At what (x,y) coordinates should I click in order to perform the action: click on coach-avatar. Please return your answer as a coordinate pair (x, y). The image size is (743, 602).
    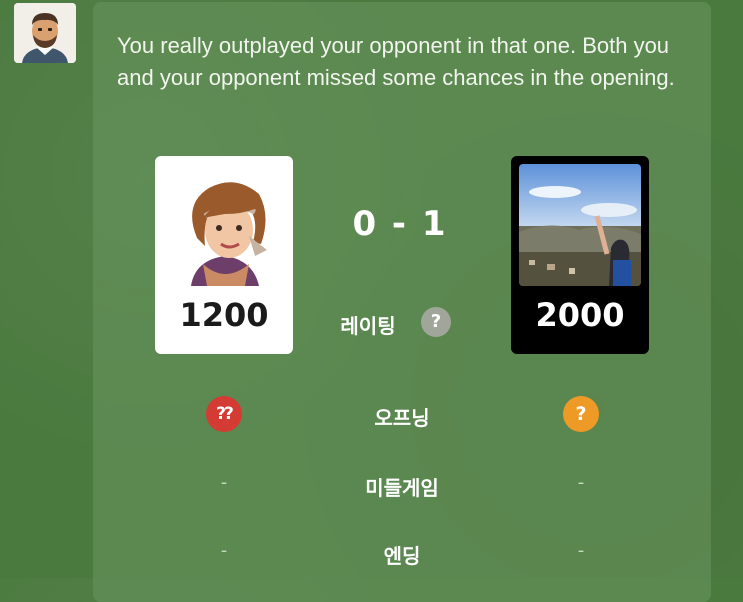
    Looking at the image, I should click on (45, 33).